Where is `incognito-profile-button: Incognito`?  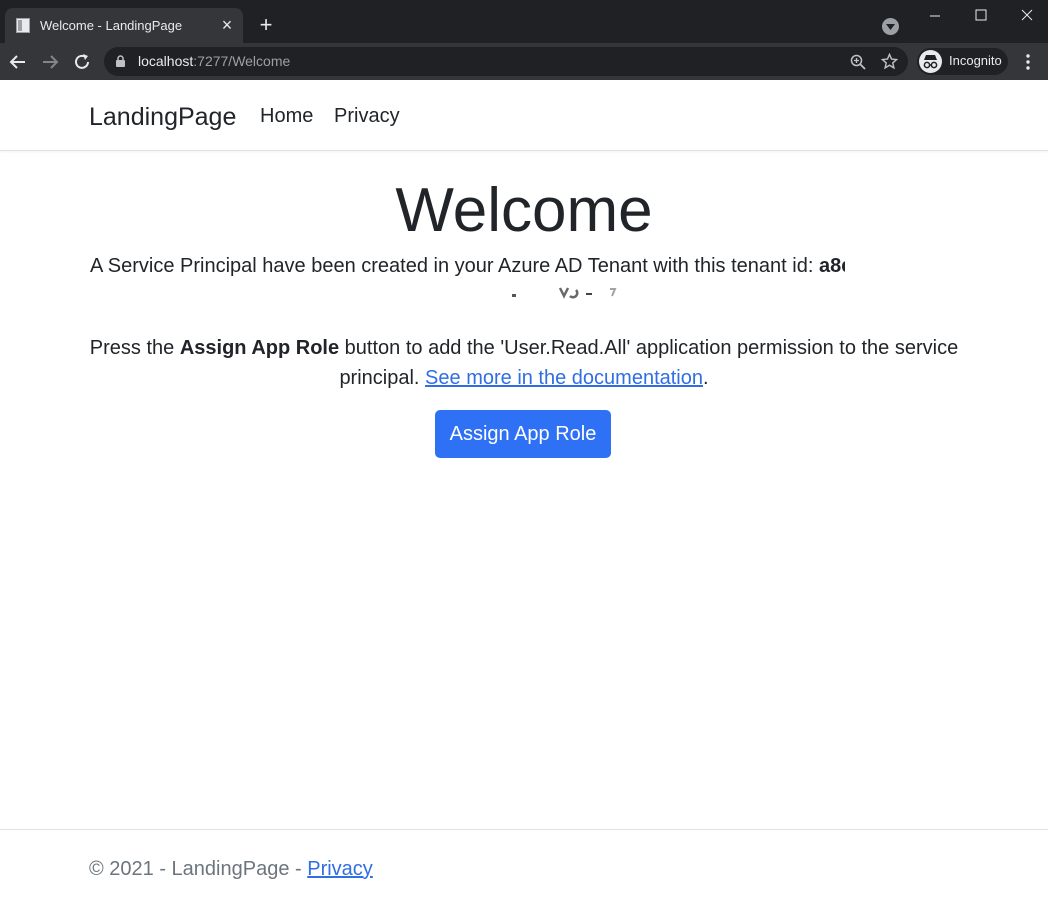 incognito-profile-button: Incognito is located at coordinates (962, 61).